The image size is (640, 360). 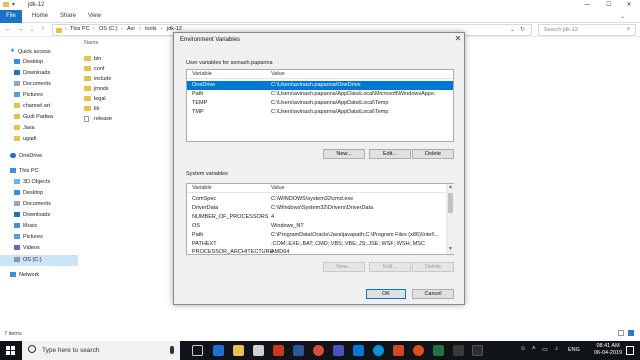 What do you see at coordinates (238, 350) in the screenshot?
I see `file-explorer-icon` at bounding box center [238, 350].